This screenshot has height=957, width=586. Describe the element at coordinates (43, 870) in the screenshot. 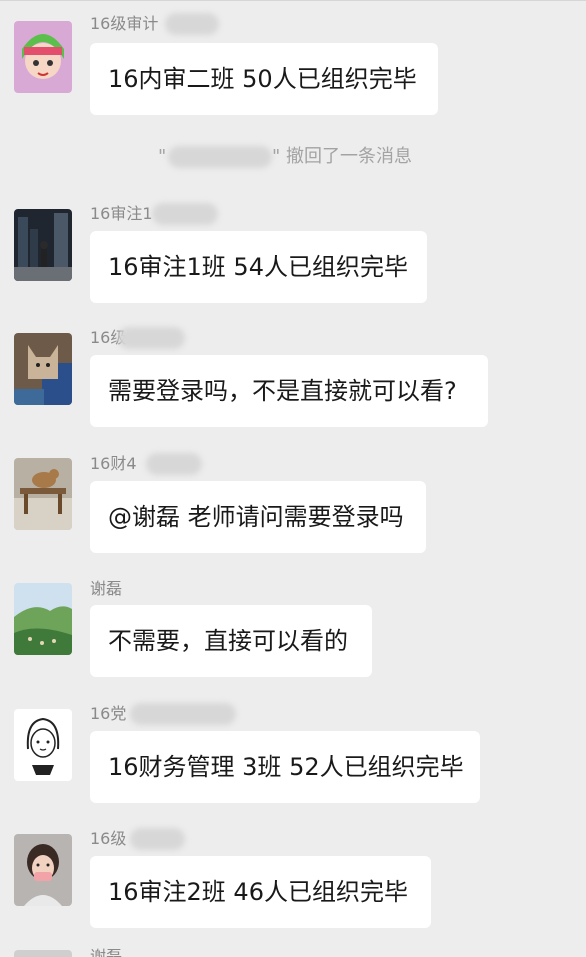

I see `masked-girl-avatar` at that location.